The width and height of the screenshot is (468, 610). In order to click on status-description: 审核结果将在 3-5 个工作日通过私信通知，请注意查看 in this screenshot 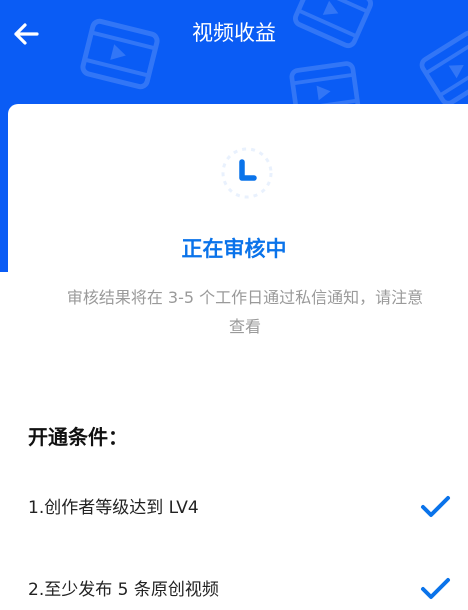, I will do `click(245, 312)`.